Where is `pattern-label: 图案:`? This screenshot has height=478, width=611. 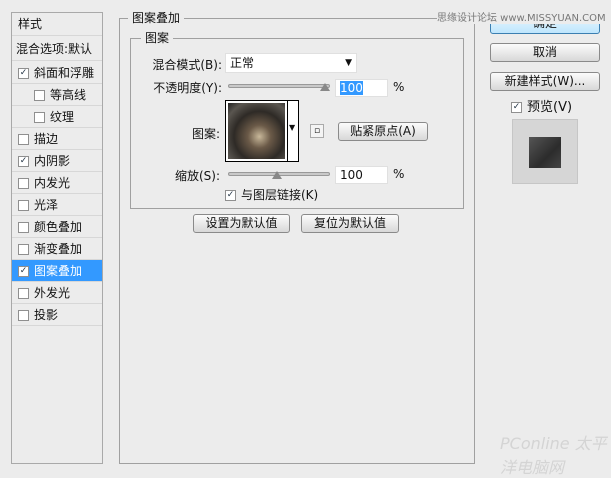 pattern-label: 图案: is located at coordinates (205, 134).